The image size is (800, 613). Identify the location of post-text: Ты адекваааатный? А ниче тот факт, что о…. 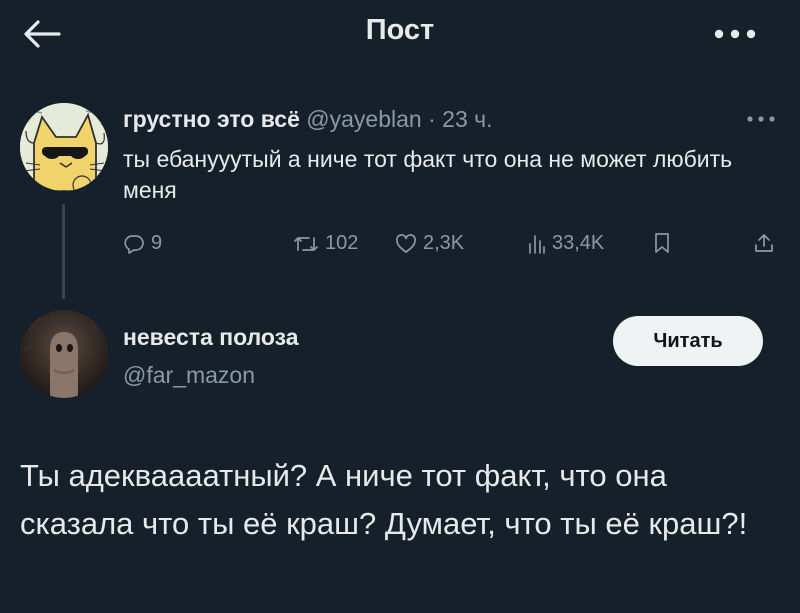
(384, 499).